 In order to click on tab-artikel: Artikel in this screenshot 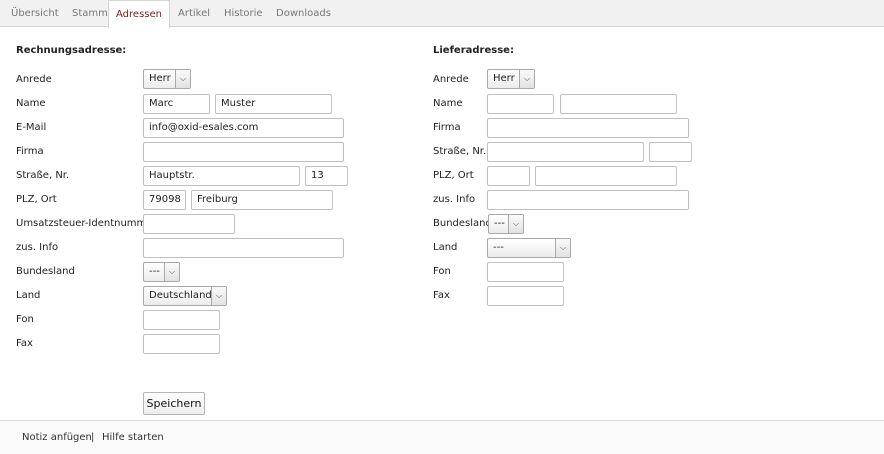, I will do `click(194, 14)`.